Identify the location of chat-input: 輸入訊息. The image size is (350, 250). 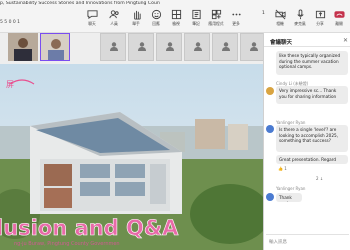
(307, 241).